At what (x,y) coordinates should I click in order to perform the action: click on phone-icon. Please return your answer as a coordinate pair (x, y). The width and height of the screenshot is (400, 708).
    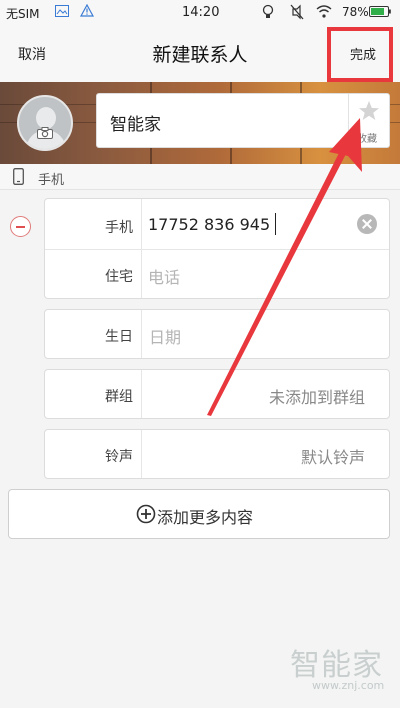
    Looking at the image, I should click on (18, 176).